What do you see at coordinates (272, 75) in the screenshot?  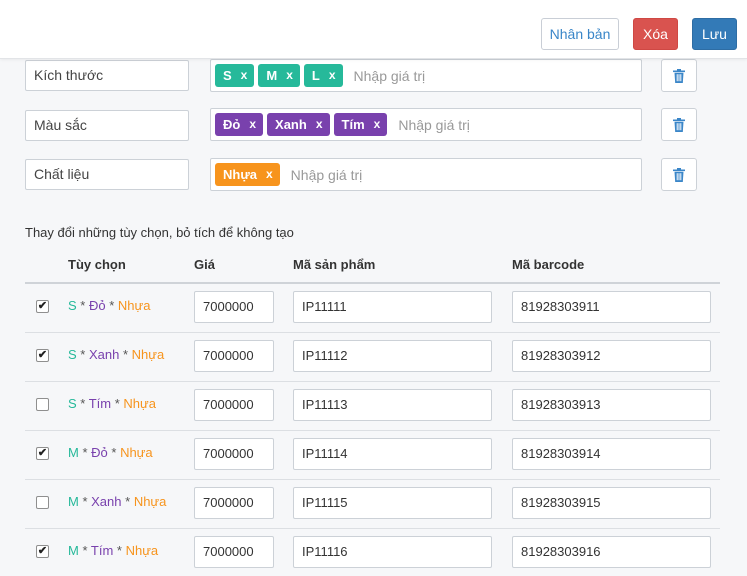 I see `value-tag-label: M` at bounding box center [272, 75].